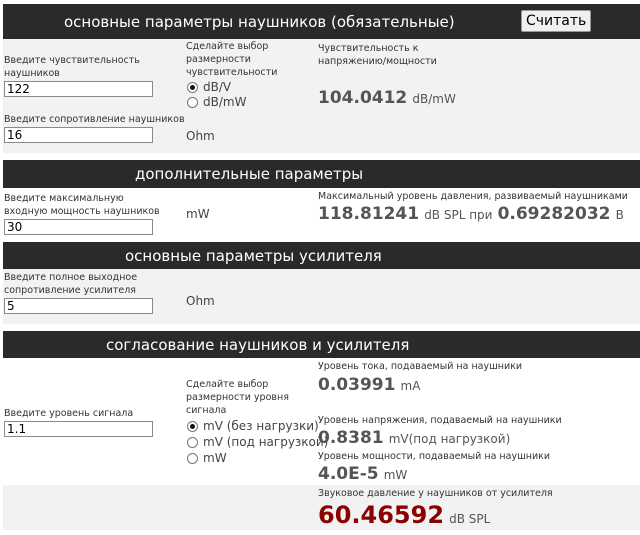 This screenshot has width=640, height=535. Describe the element at coordinates (395, 475) in the screenshot. I see `power-unit: mW` at that location.